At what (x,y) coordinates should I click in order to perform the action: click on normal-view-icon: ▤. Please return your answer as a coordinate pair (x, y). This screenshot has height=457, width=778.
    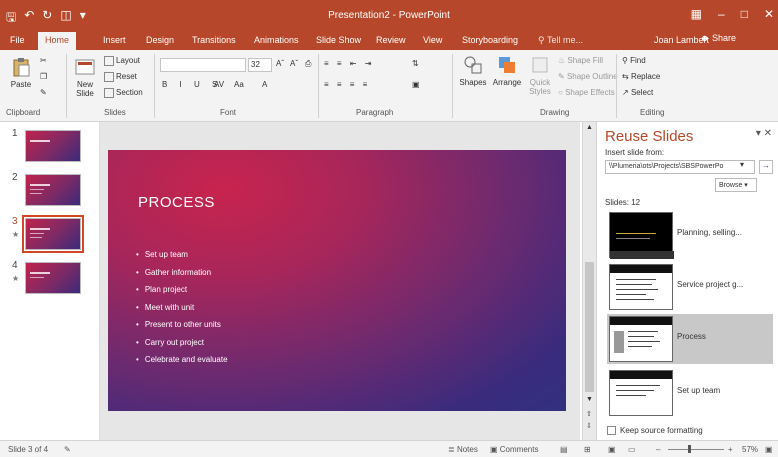
    Looking at the image, I should click on (564, 449).